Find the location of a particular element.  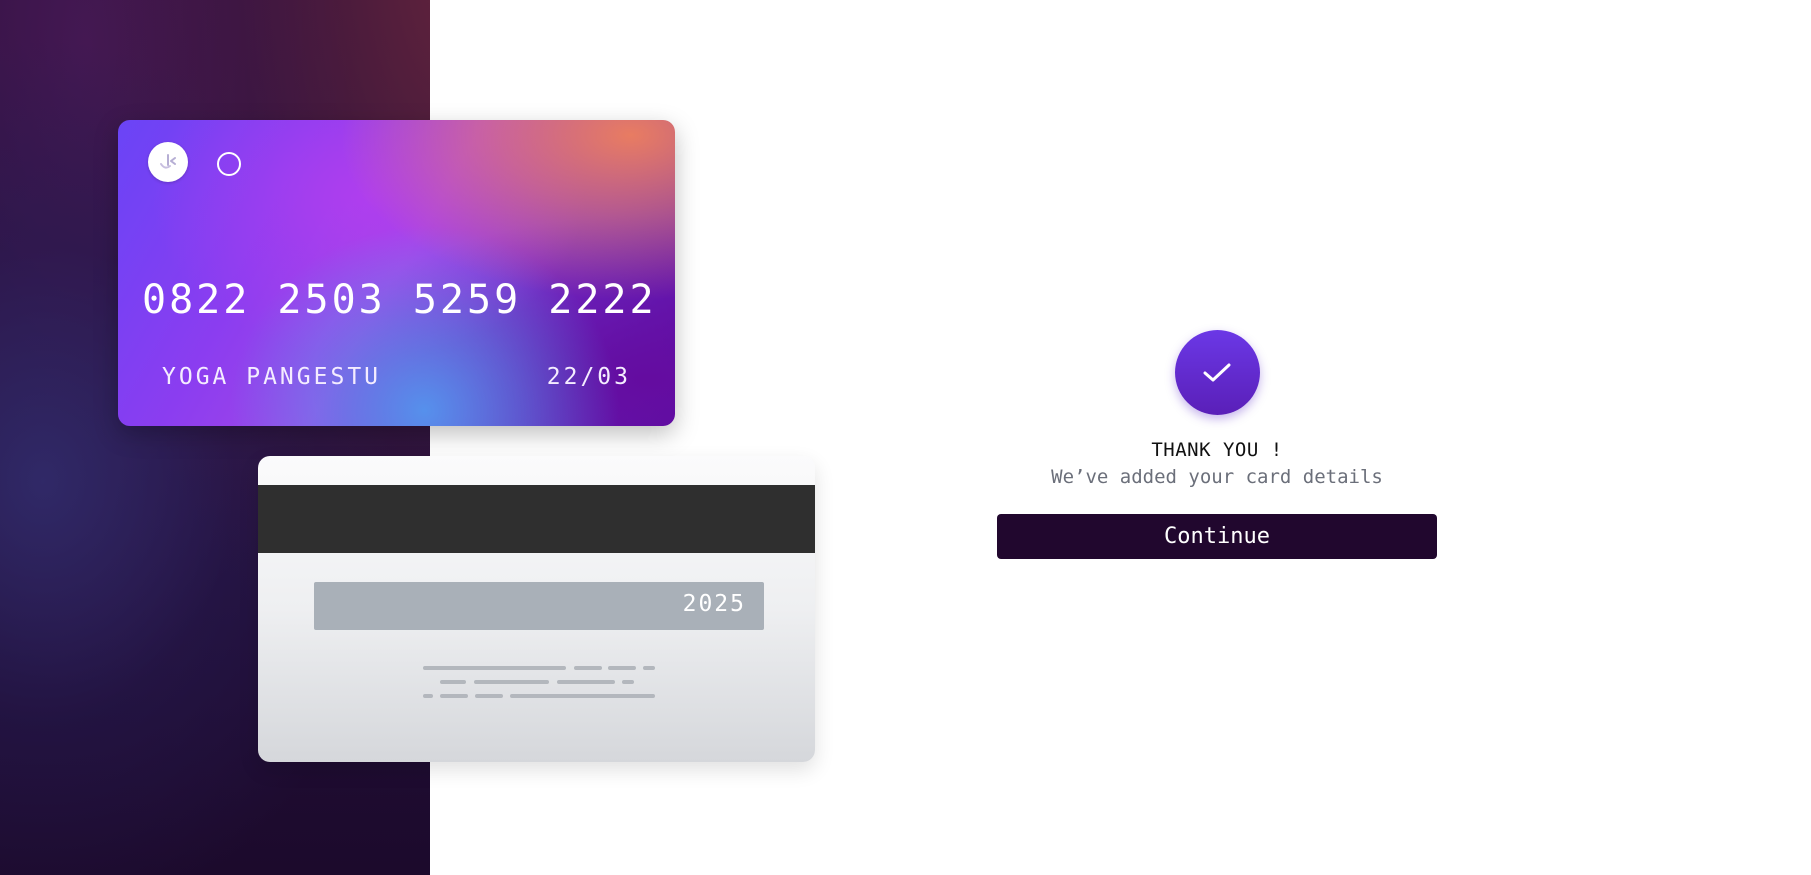

card-back: 2025 is located at coordinates (536, 609).